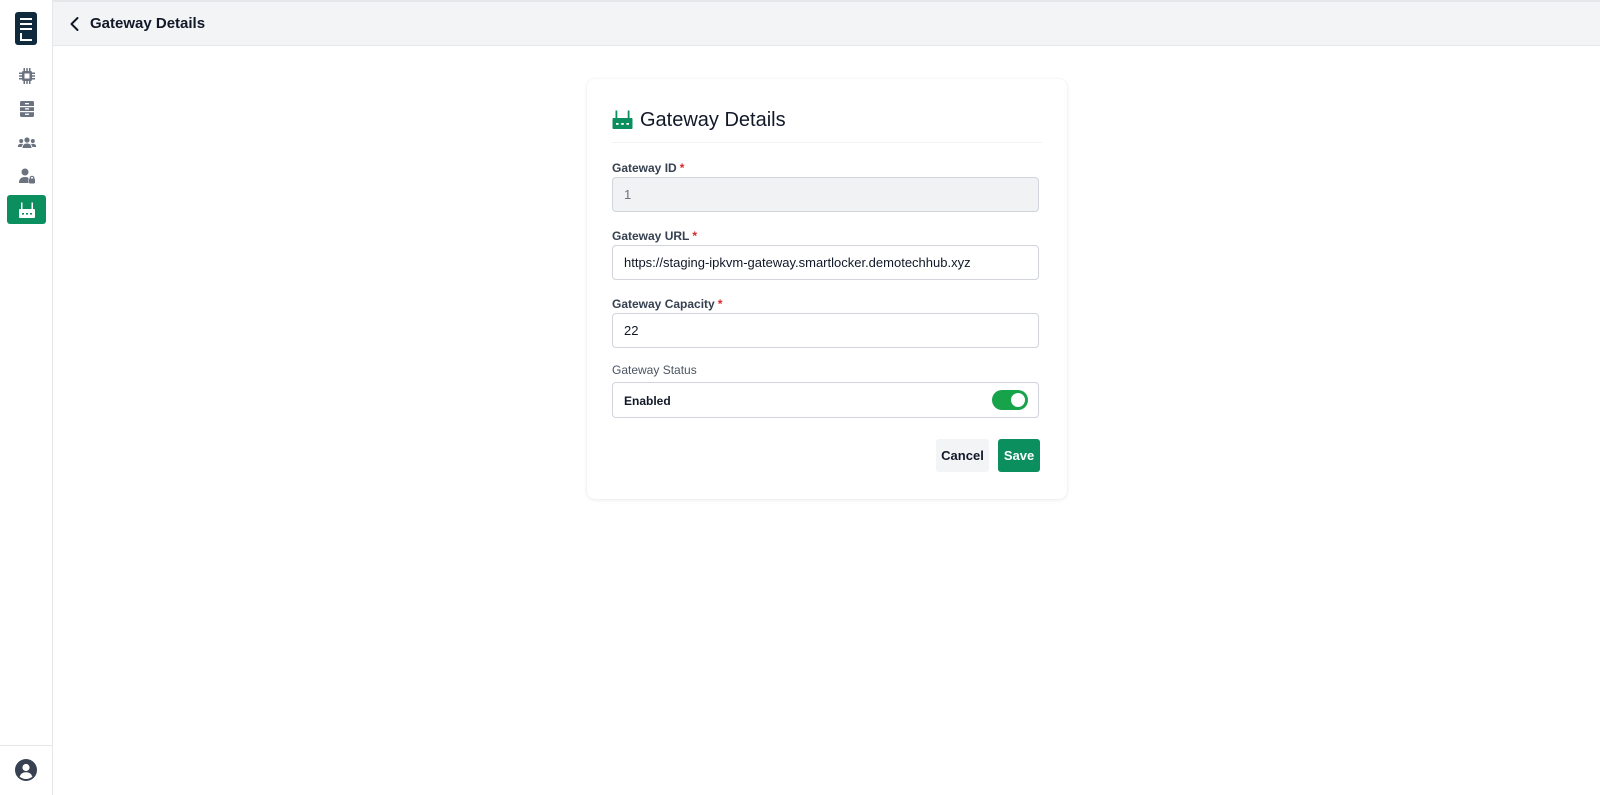 This screenshot has height=795, width=1600. Describe the element at coordinates (1010, 400) in the screenshot. I see `gateway-status-toggle` at that location.